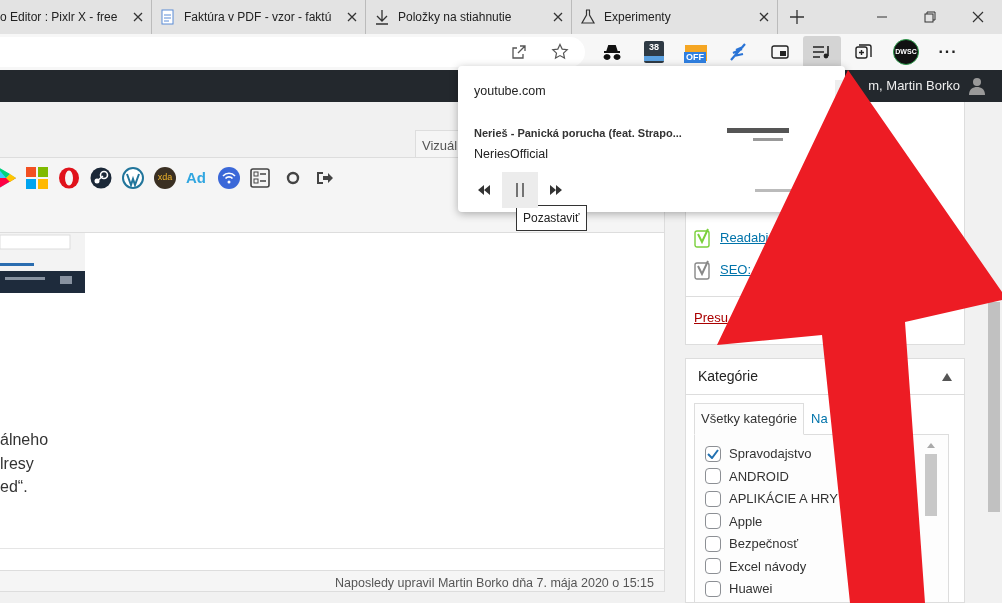 Image resolution: width=1002 pixels, height=603 pixels. Describe the element at coordinates (37, 178) in the screenshot. I see `windows-icon` at that location.